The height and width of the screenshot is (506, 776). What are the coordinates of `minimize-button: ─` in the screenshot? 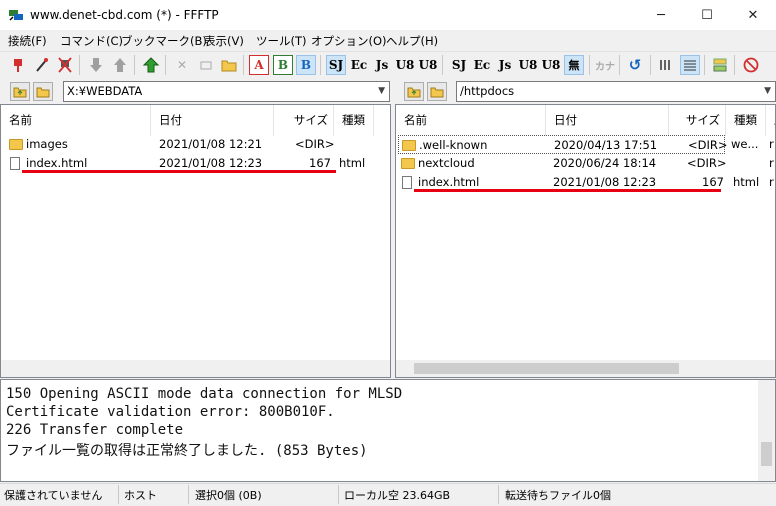 It's located at (661, 15).